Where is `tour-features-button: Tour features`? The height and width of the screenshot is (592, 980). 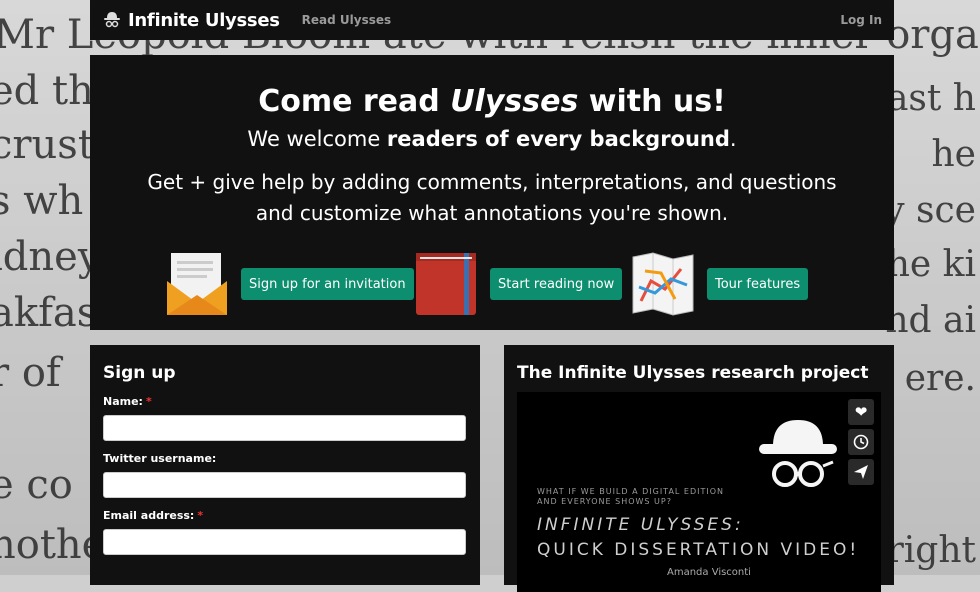
tour-features-button: Tour features is located at coordinates (758, 284).